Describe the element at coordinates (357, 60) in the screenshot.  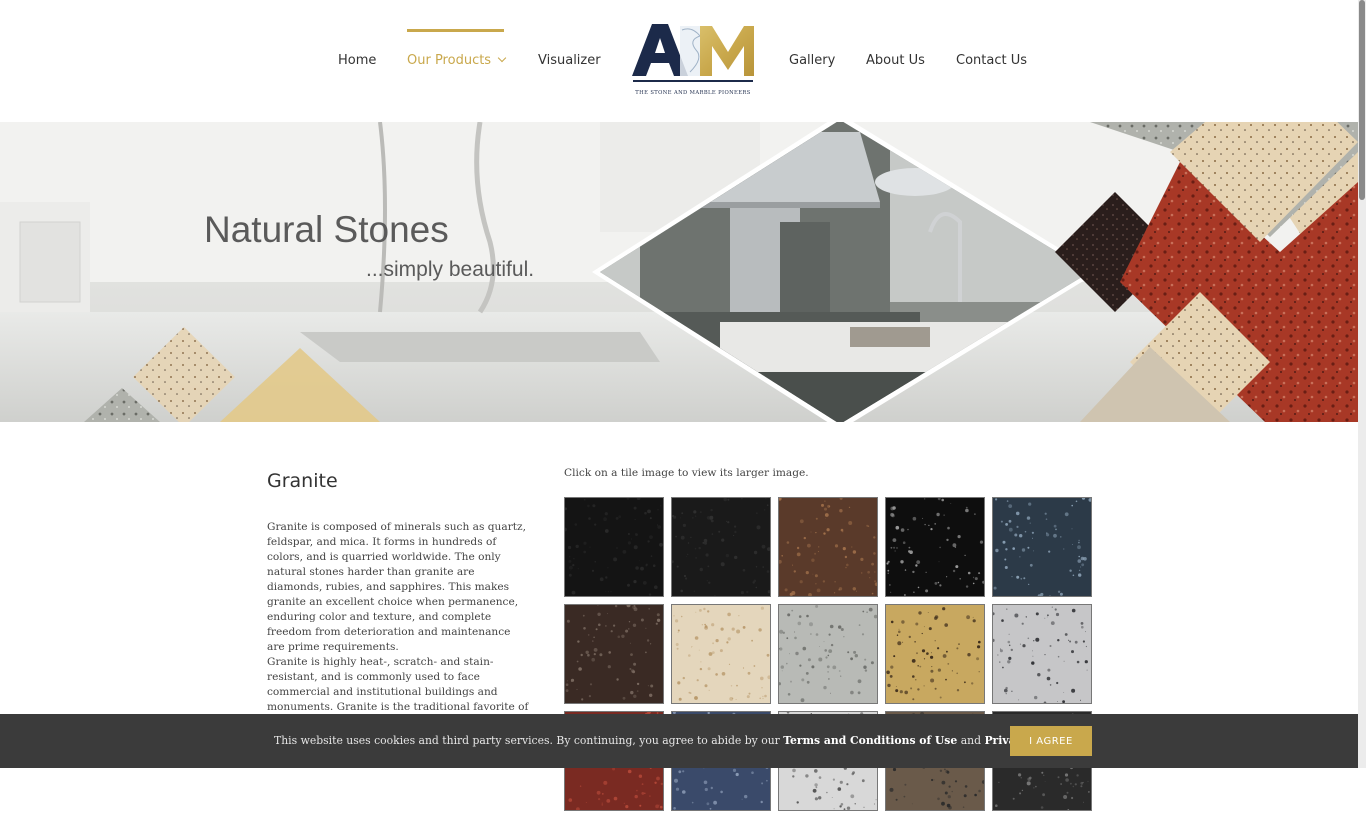
I see `nav-home: Home` at that location.